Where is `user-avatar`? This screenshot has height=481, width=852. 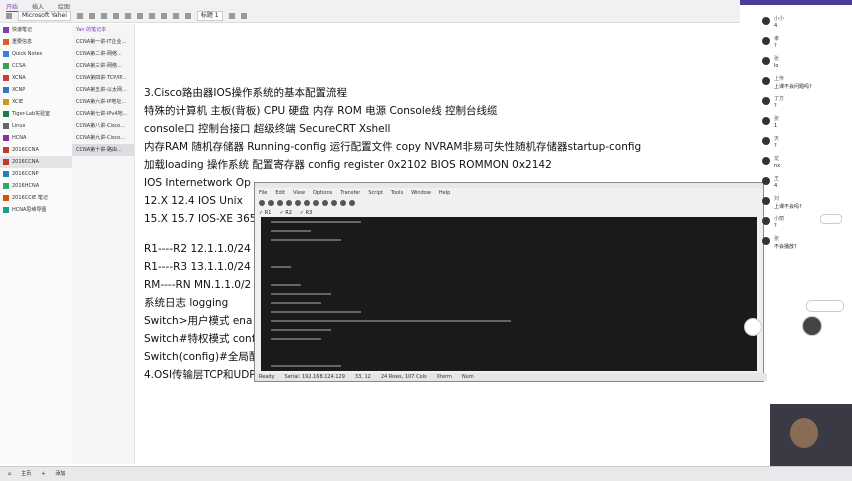 user-avatar is located at coordinates (812, 326).